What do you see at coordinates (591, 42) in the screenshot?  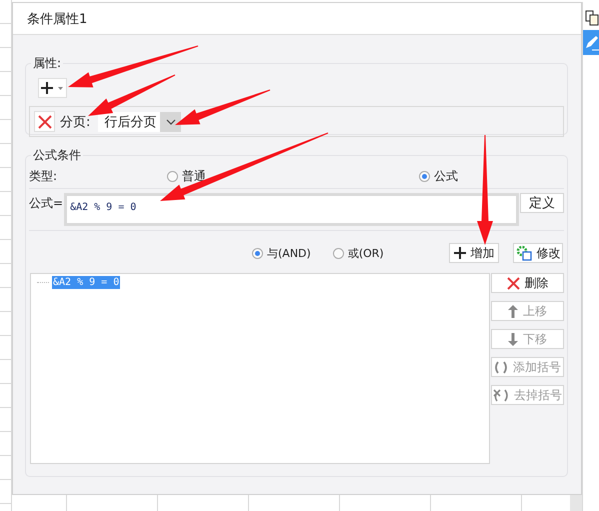 I see `pen-icon` at bounding box center [591, 42].